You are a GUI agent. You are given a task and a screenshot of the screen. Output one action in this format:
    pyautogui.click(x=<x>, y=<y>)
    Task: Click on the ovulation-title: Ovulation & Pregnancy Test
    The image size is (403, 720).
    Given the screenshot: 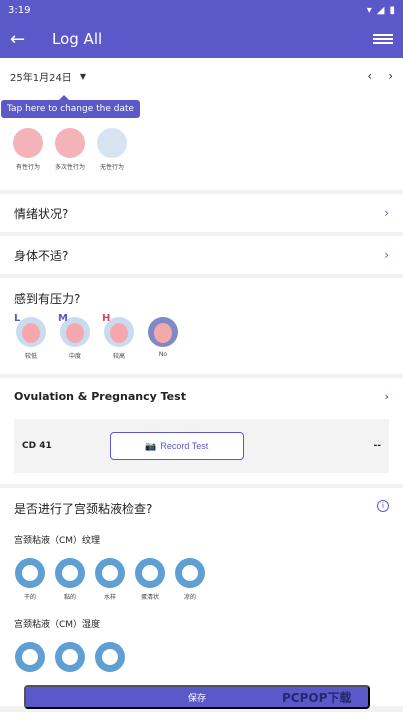 What is the action you would take?
    pyautogui.click(x=100, y=396)
    